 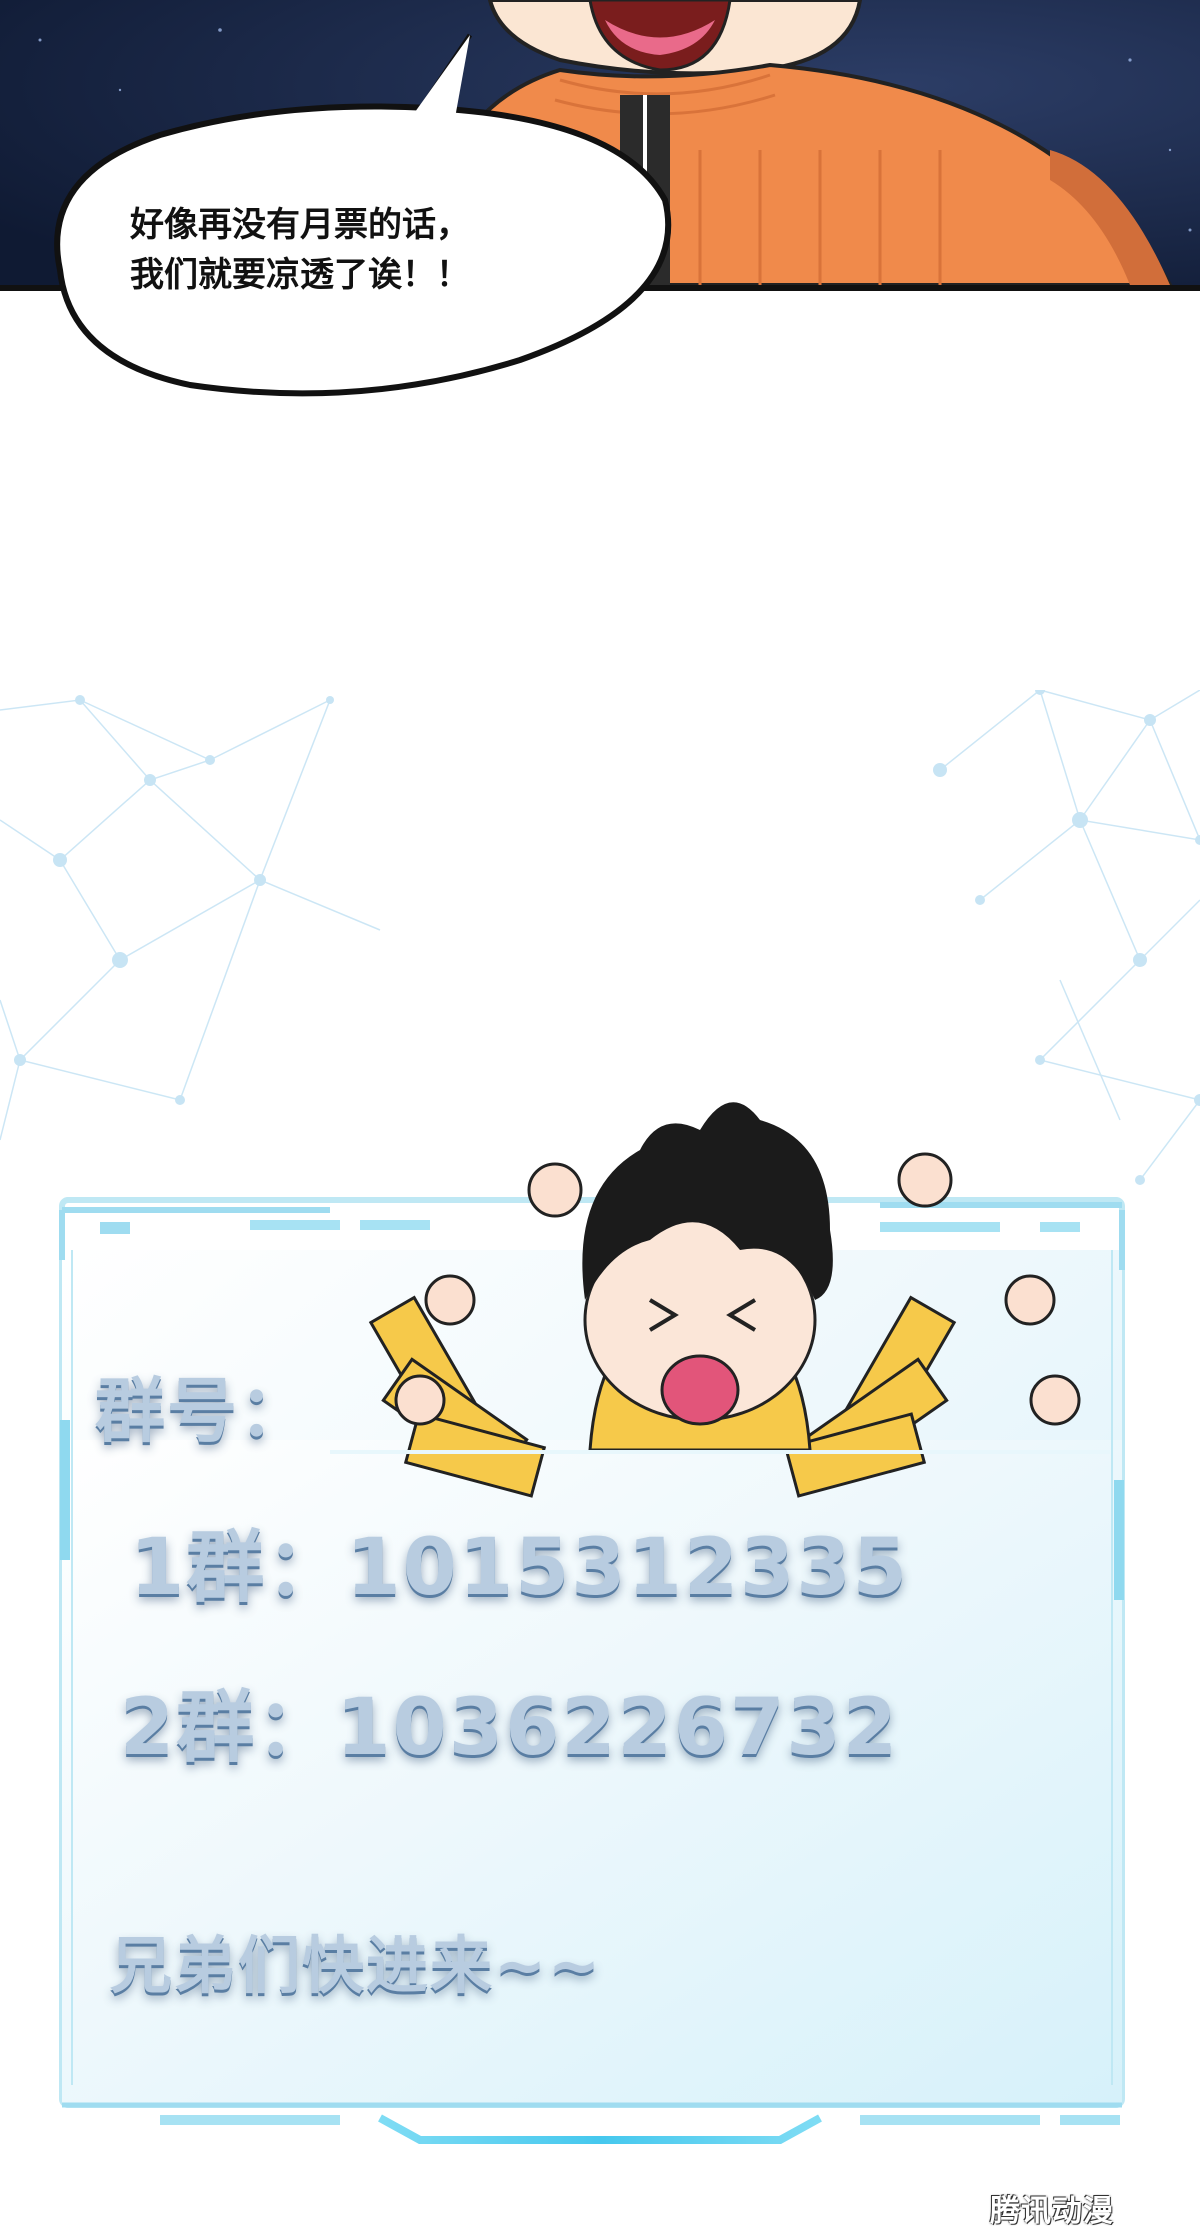 What do you see at coordinates (203, 1411) in the screenshot?
I see `group-number-heading: 群号：` at bounding box center [203, 1411].